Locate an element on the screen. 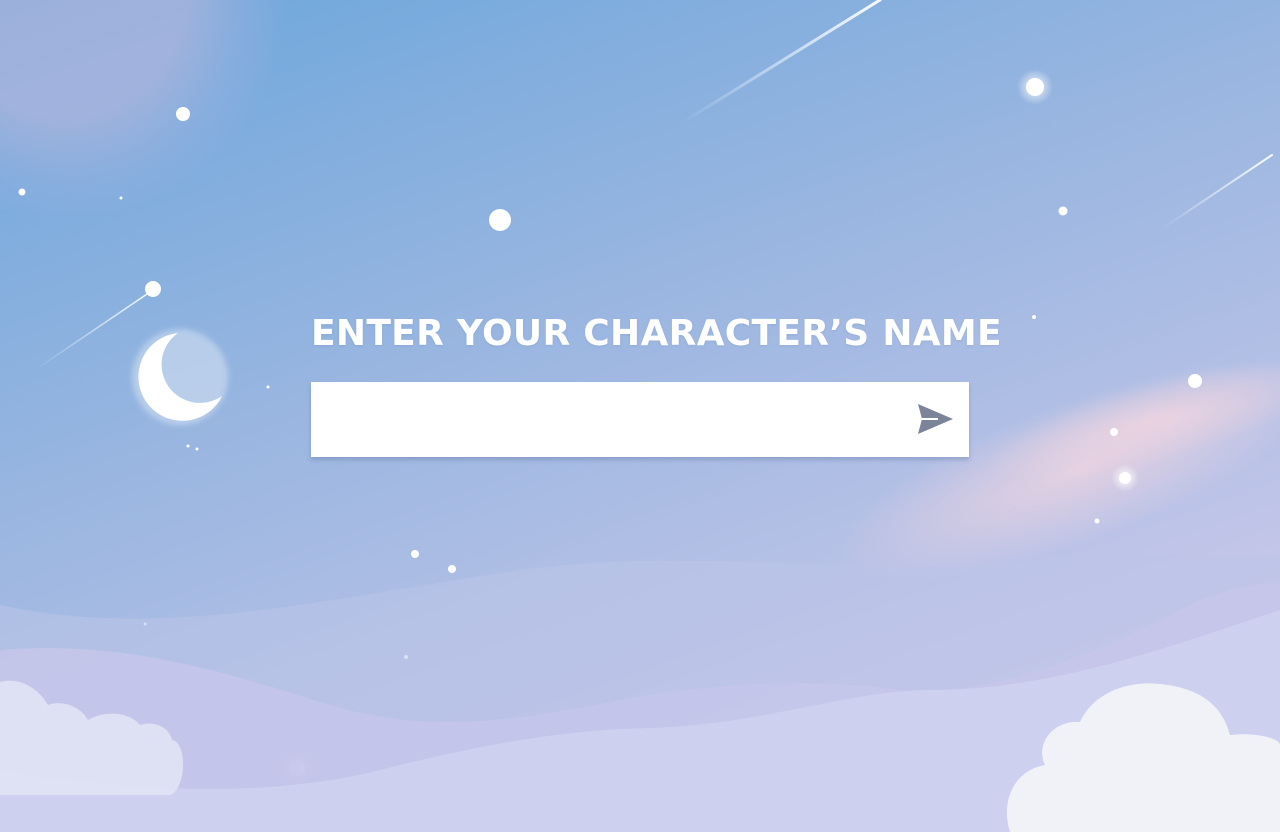 The width and height of the screenshot is (1280, 832). prompt-title: ENTER YOUR CHARACTER’S NAME is located at coordinates (656, 333).